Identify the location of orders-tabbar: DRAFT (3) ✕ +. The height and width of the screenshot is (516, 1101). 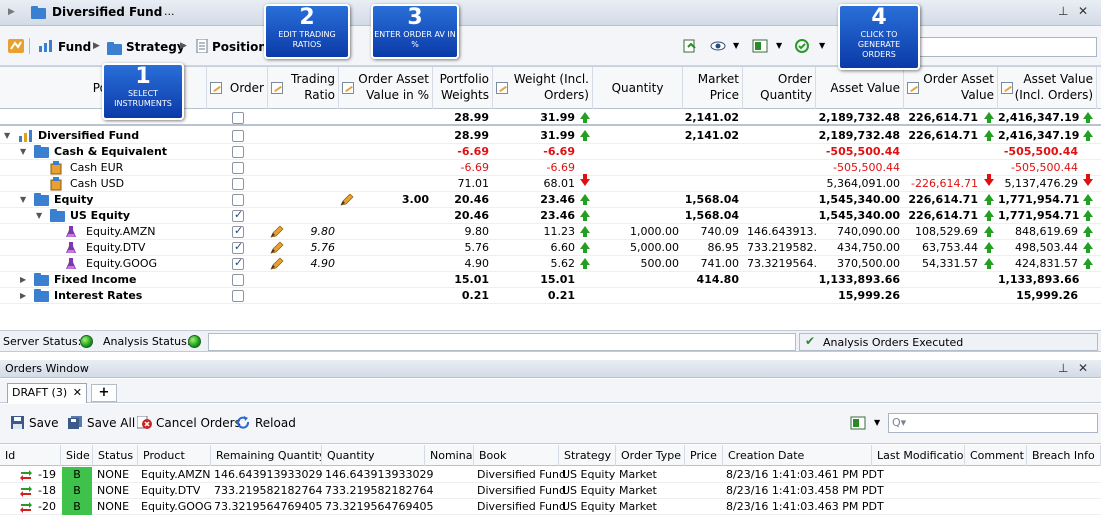
(550, 391).